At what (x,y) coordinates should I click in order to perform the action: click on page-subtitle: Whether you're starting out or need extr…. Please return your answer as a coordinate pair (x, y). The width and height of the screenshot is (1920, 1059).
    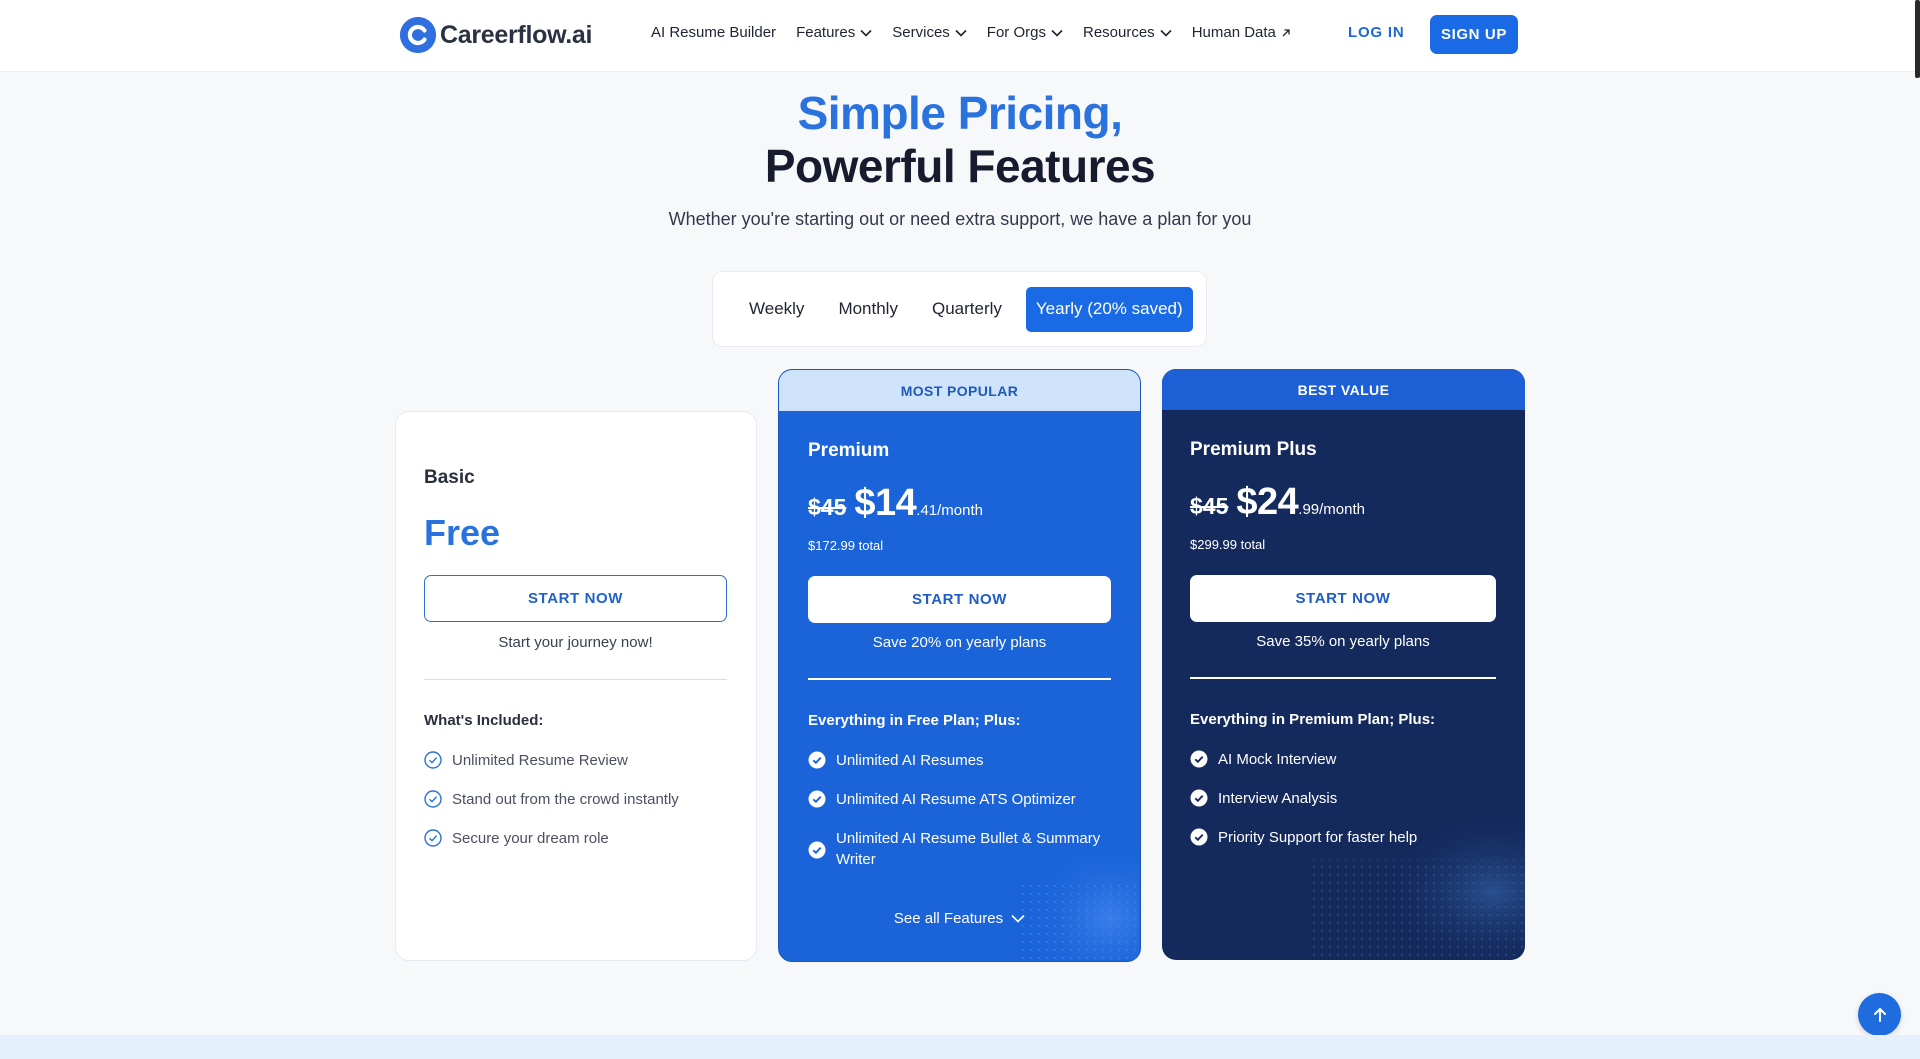
    Looking at the image, I should click on (960, 219).